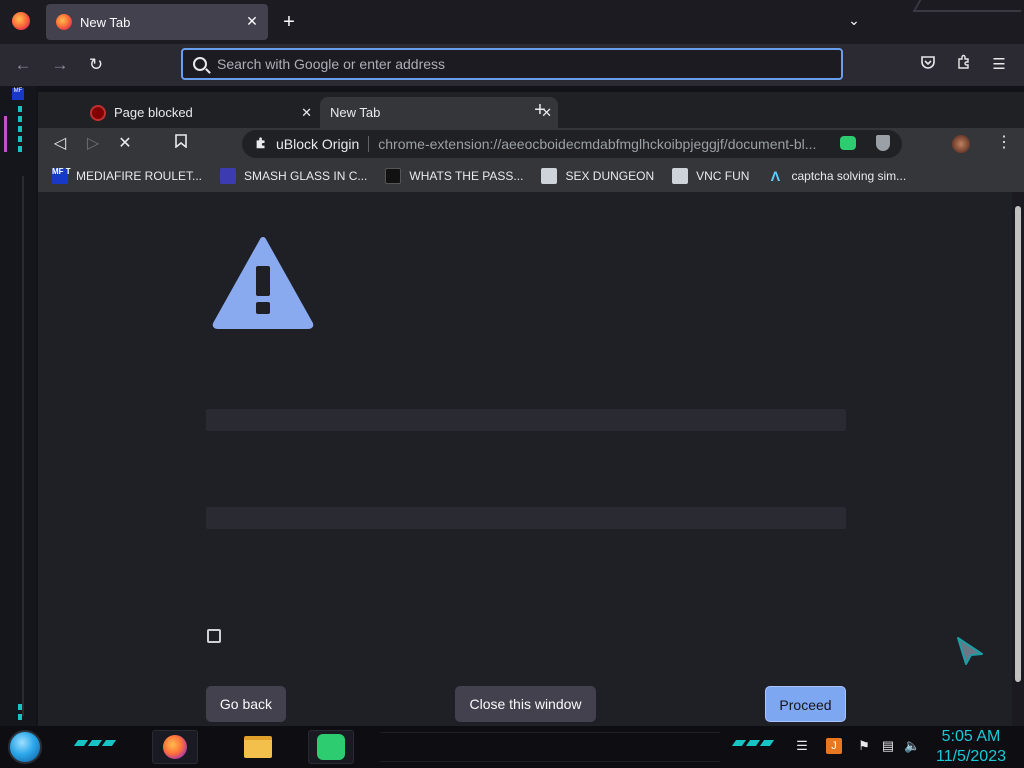  Describe the element at coordinates (525, 704) in the screenshot. I see `close-window-button: Close this window` at that location.